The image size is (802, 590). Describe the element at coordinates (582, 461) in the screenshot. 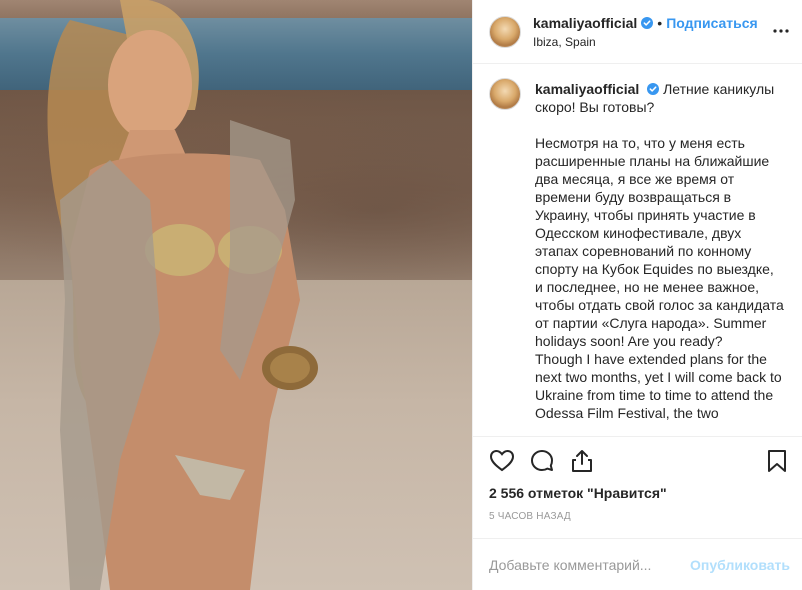

I see `share-icon` at that location.